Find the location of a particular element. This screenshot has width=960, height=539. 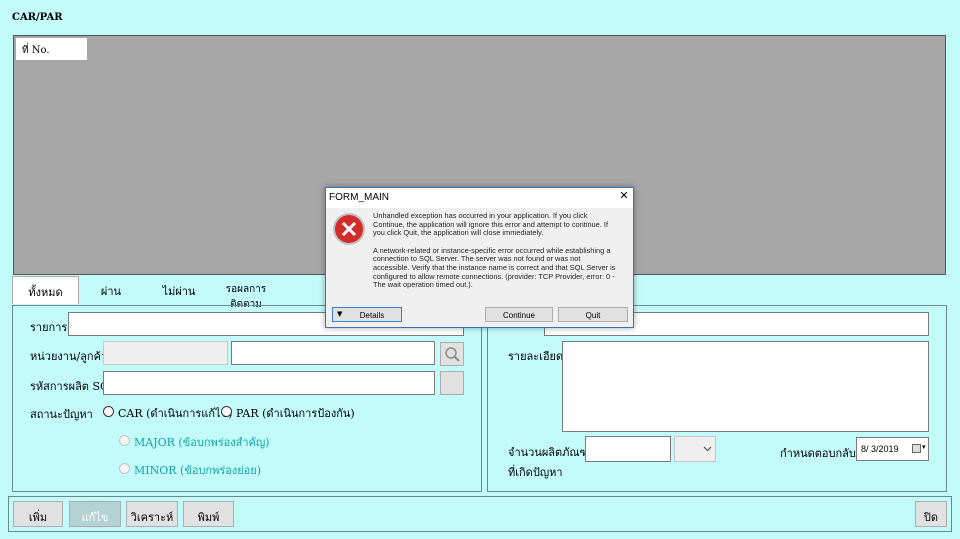

close-button: ปิด is located at coordinates (931, 514).